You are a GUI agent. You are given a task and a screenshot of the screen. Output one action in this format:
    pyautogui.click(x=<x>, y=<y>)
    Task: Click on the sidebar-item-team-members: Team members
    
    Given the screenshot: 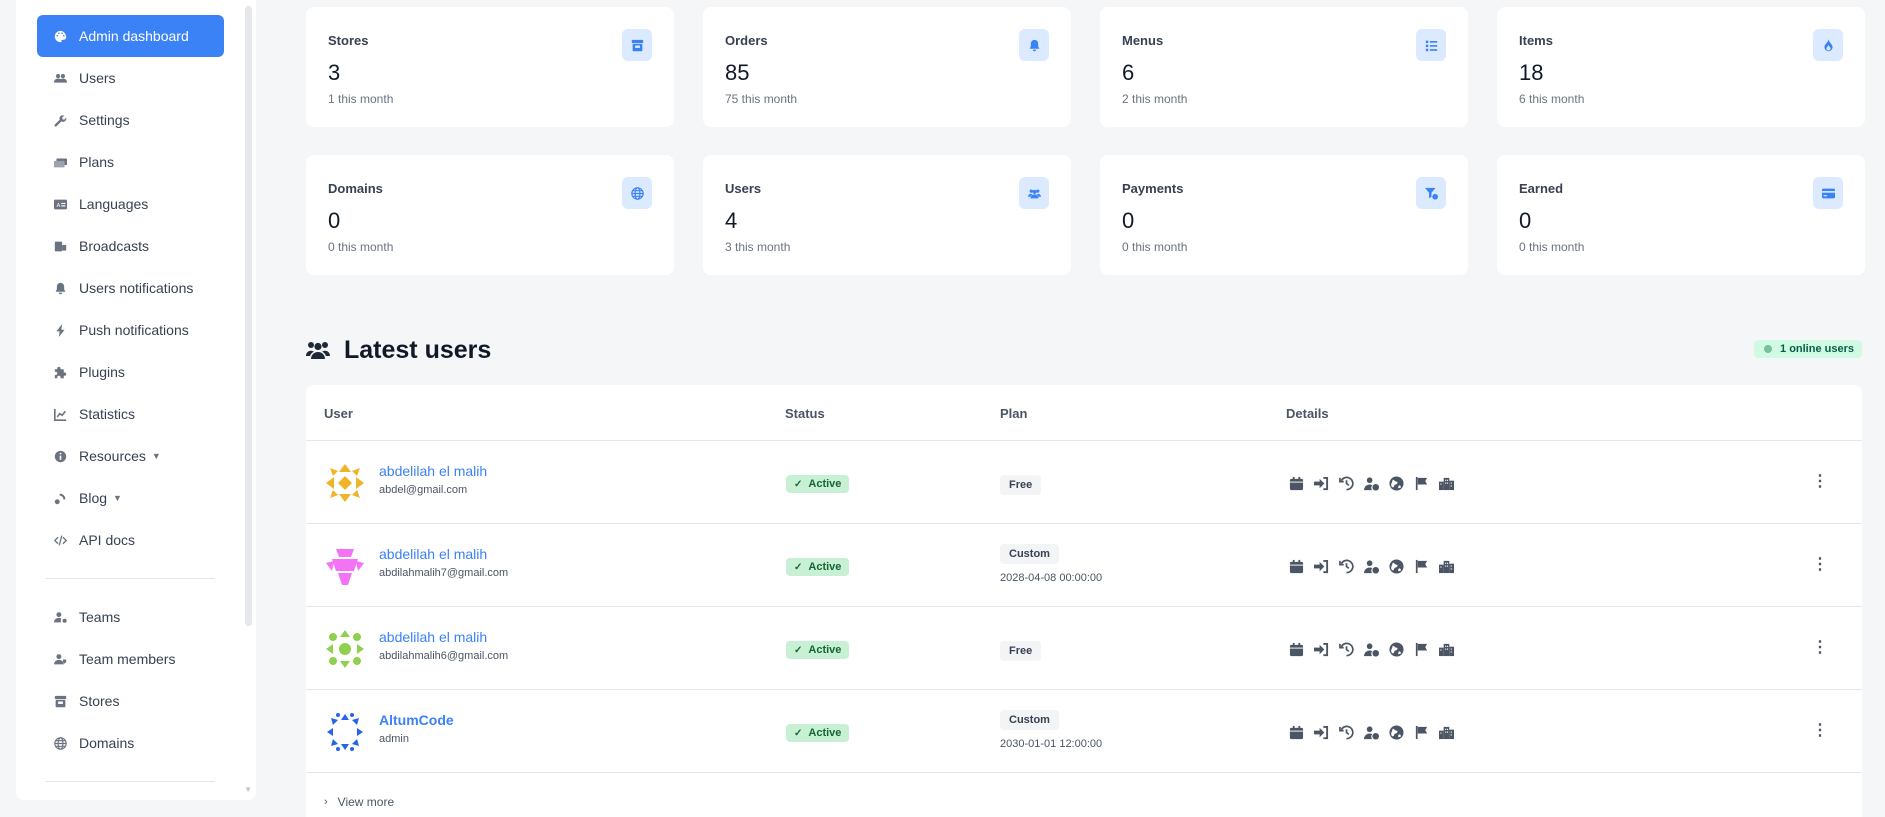 What is the action you would take?
    pyautogui.click(x=130, y=659)
    